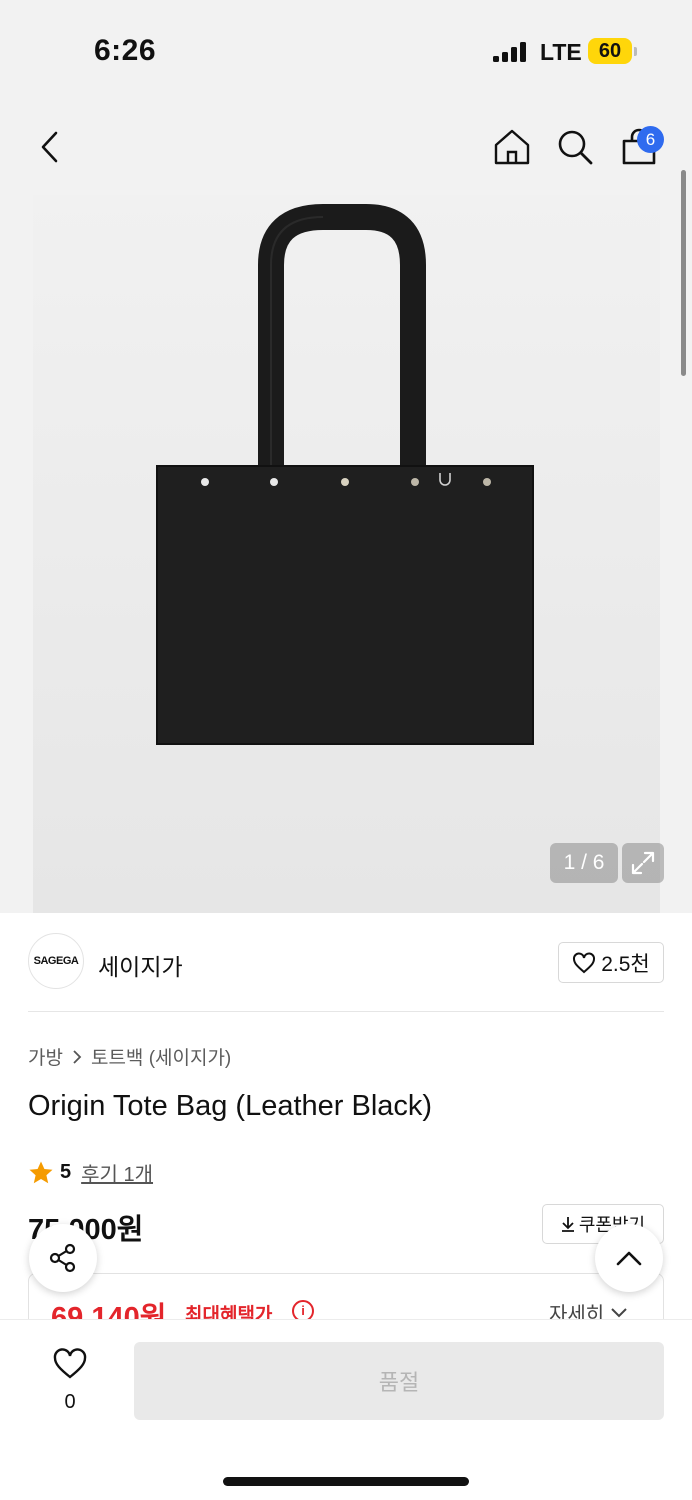 The image size is (692, 1500). I want to click on home-button, so click(512, 147).